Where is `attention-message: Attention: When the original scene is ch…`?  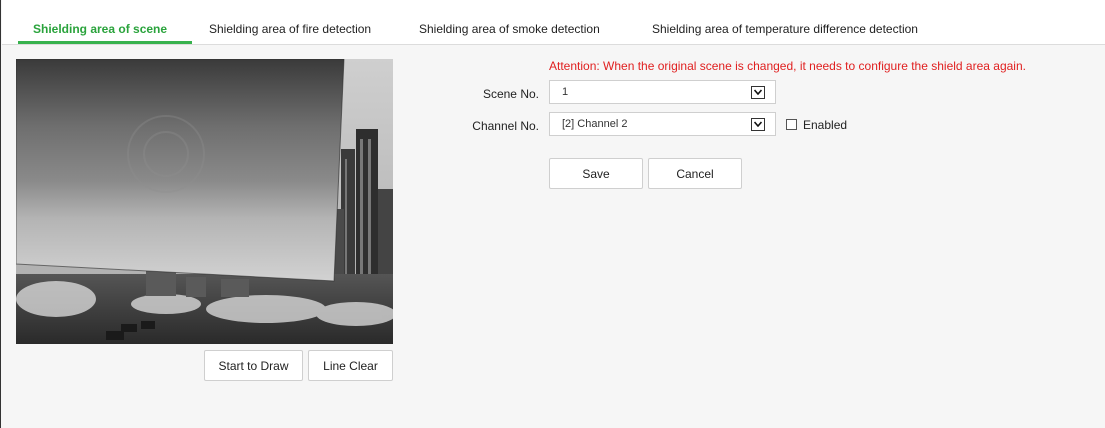 attention-message: Attention: When the original scene is ch… is located at coordinates (787, 66).